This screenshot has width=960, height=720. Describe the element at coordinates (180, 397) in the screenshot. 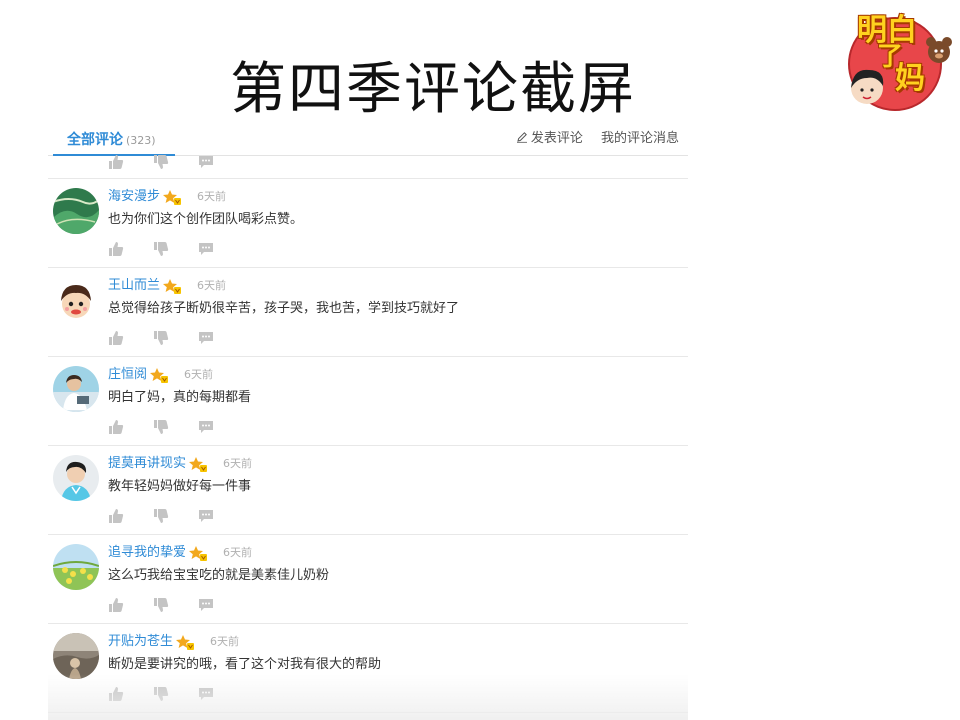

I see `comment-text: 明白了妈，真的每期都看` at that location.